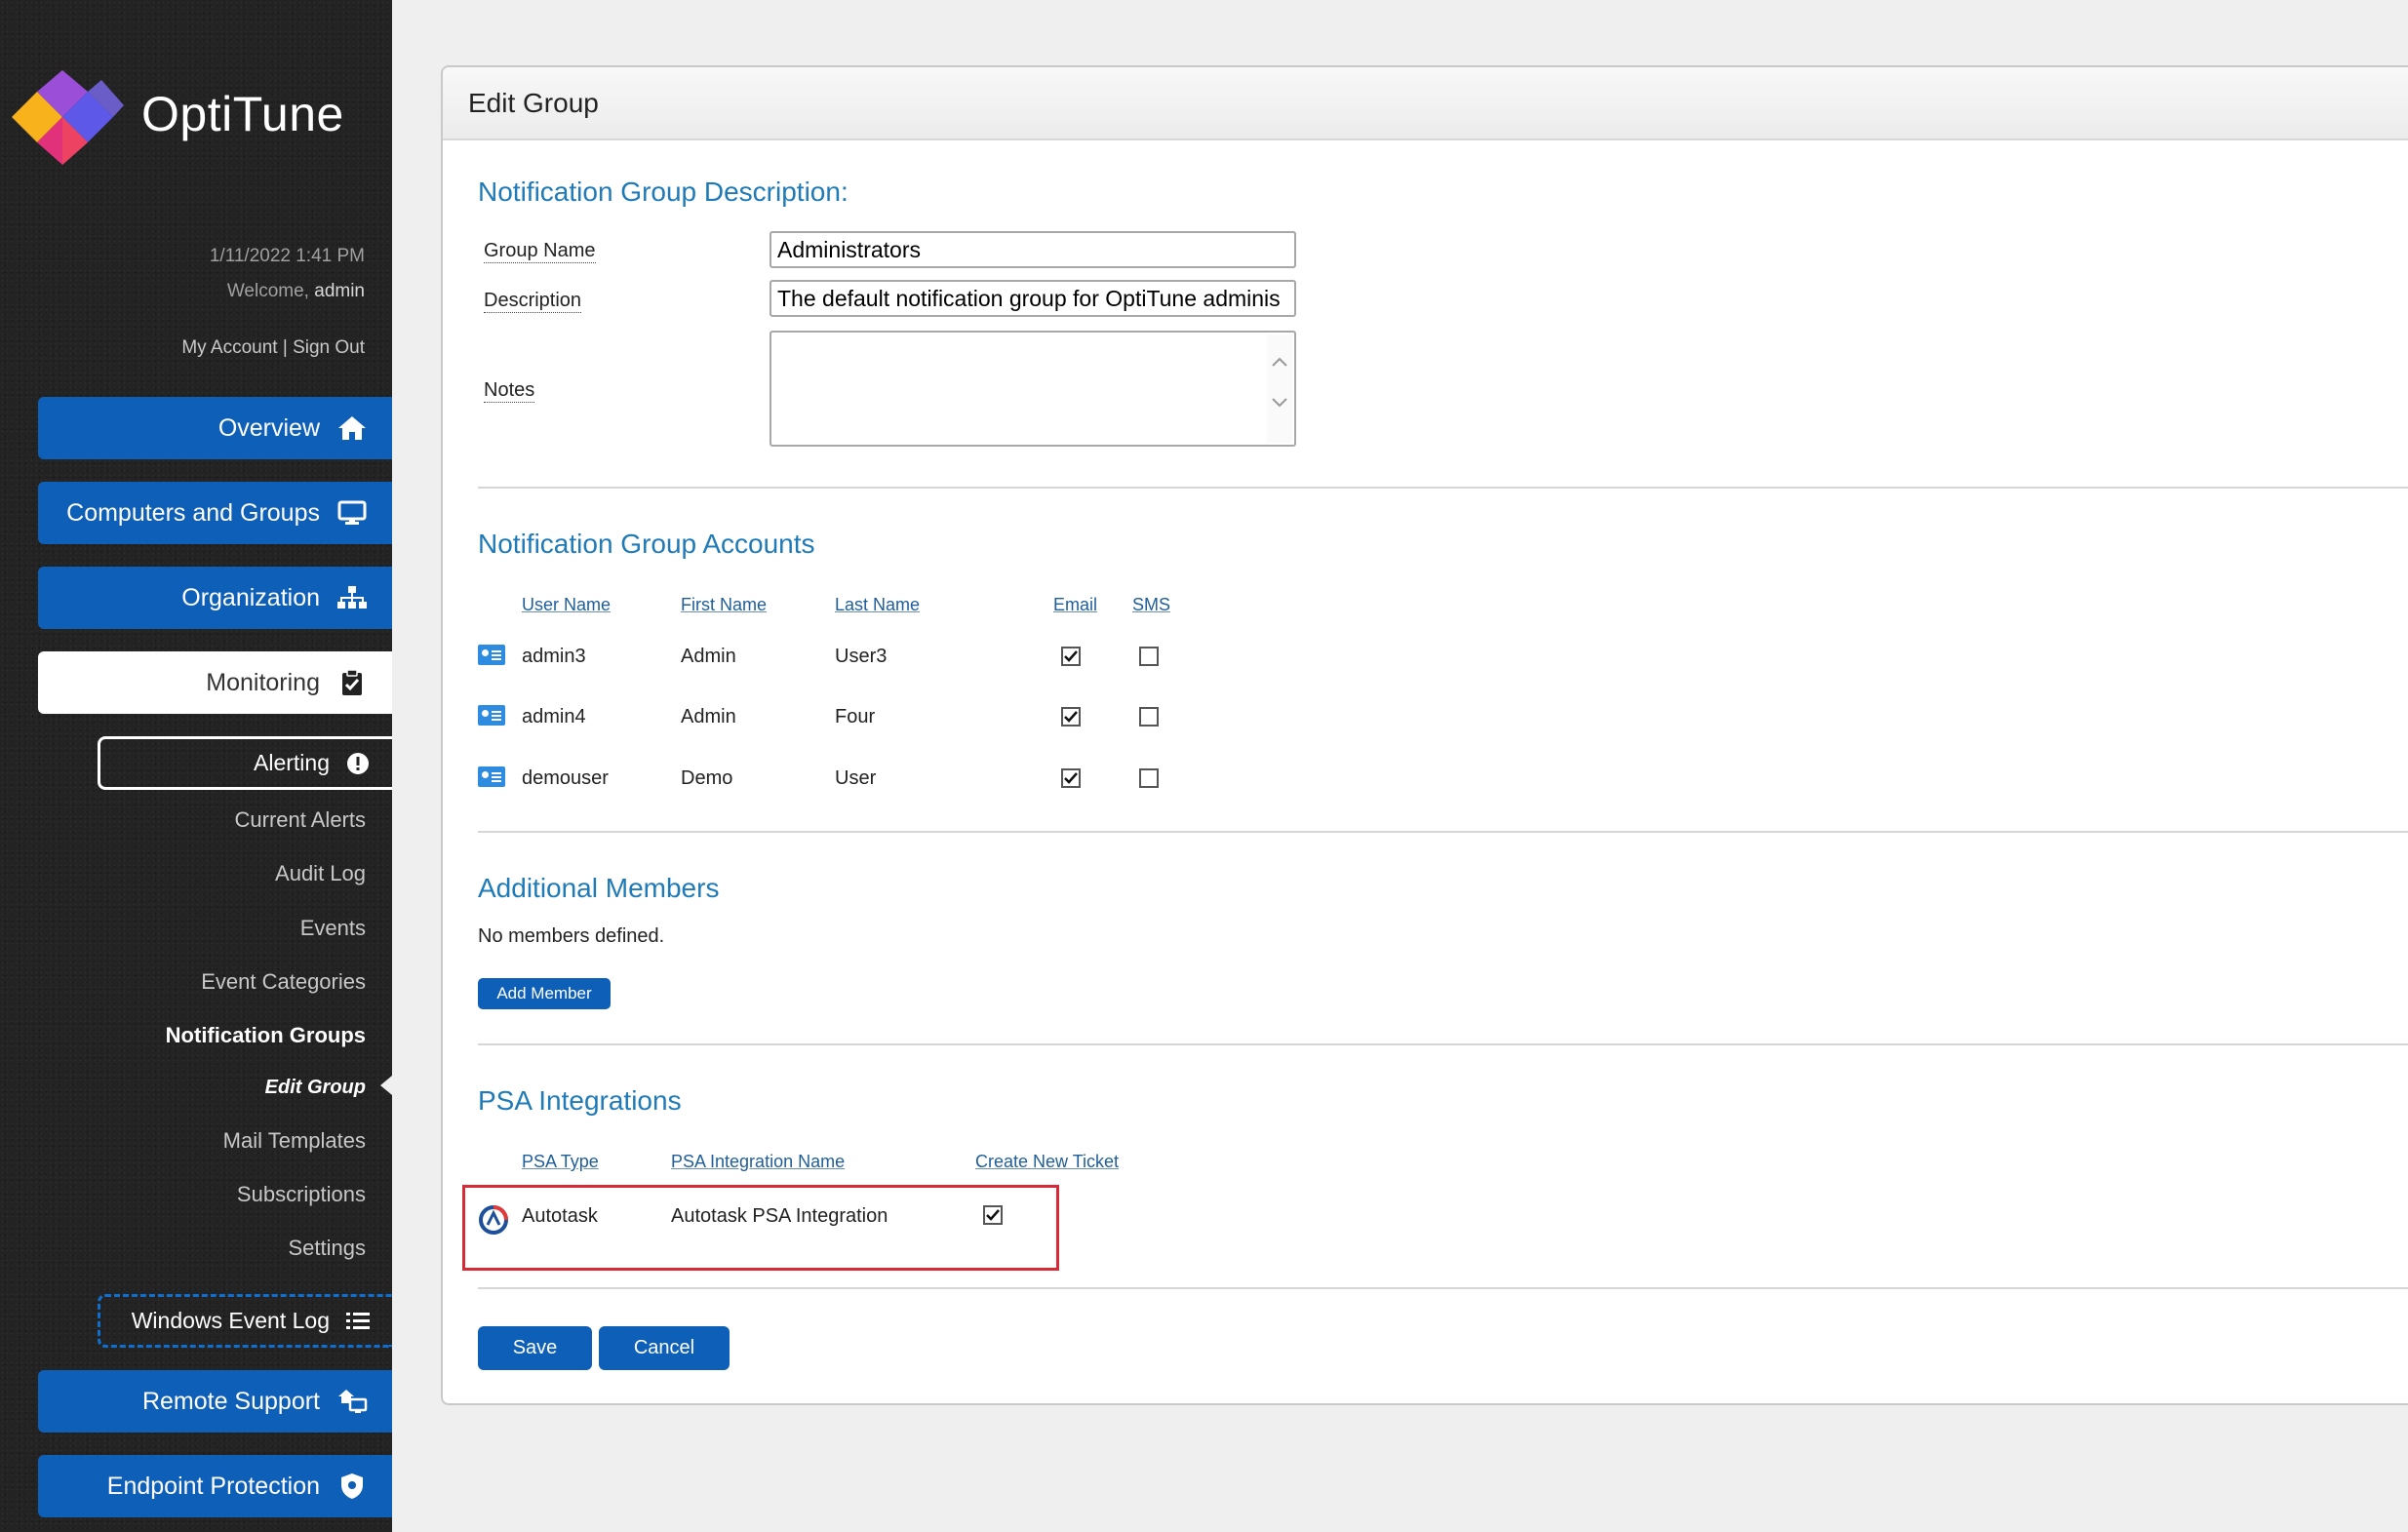 Image resolution: width=2408 pixels, height=1532 pixels. Describe the element at coordinates (1425, 103) in the screenshot. I see `panel-header: Edit Group` at that location.